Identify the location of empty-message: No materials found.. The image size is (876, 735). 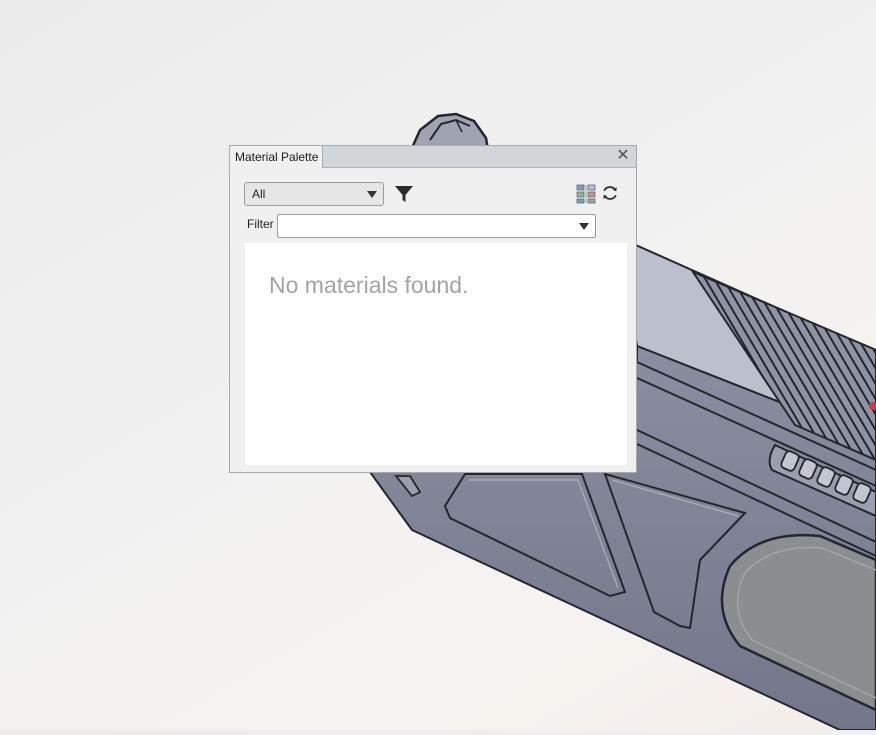
(369, 285).